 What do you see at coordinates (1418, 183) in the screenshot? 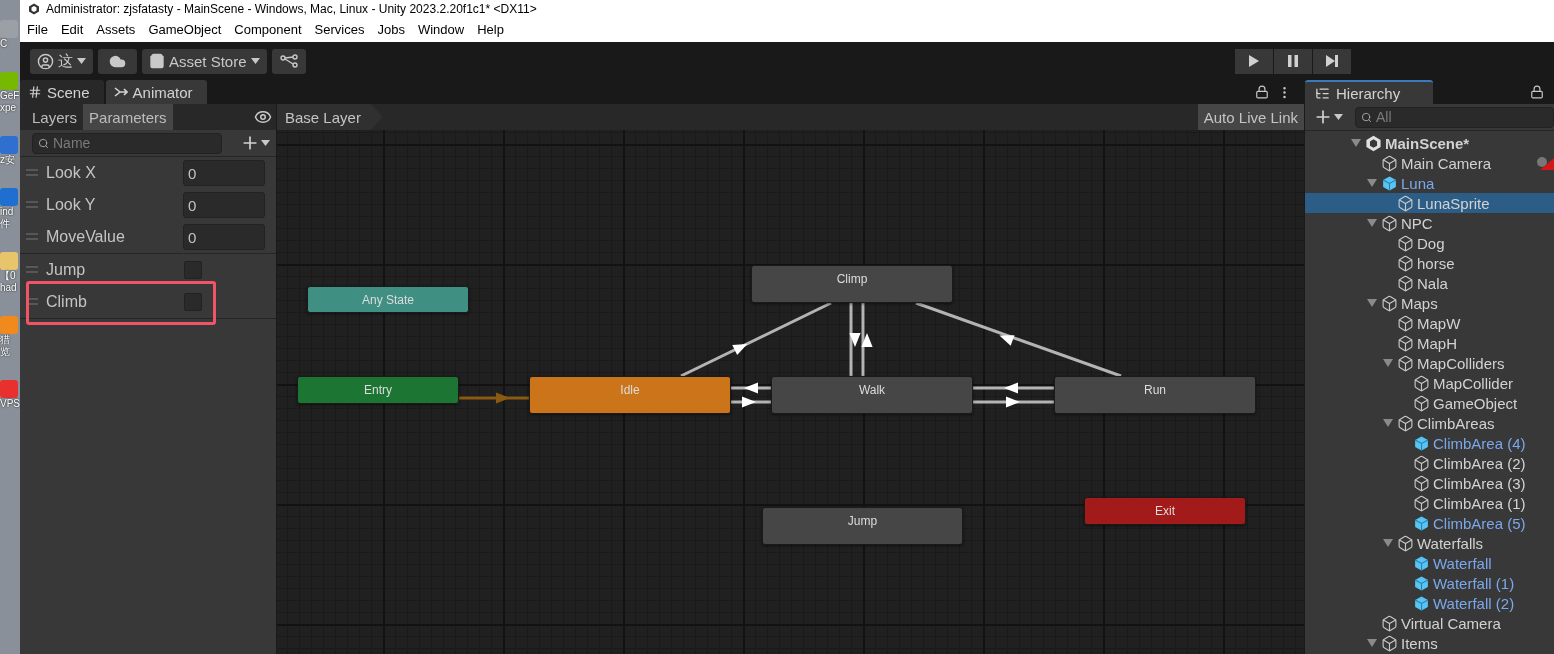
I see `object-name: Luna` at bounding box center [1418, 183].